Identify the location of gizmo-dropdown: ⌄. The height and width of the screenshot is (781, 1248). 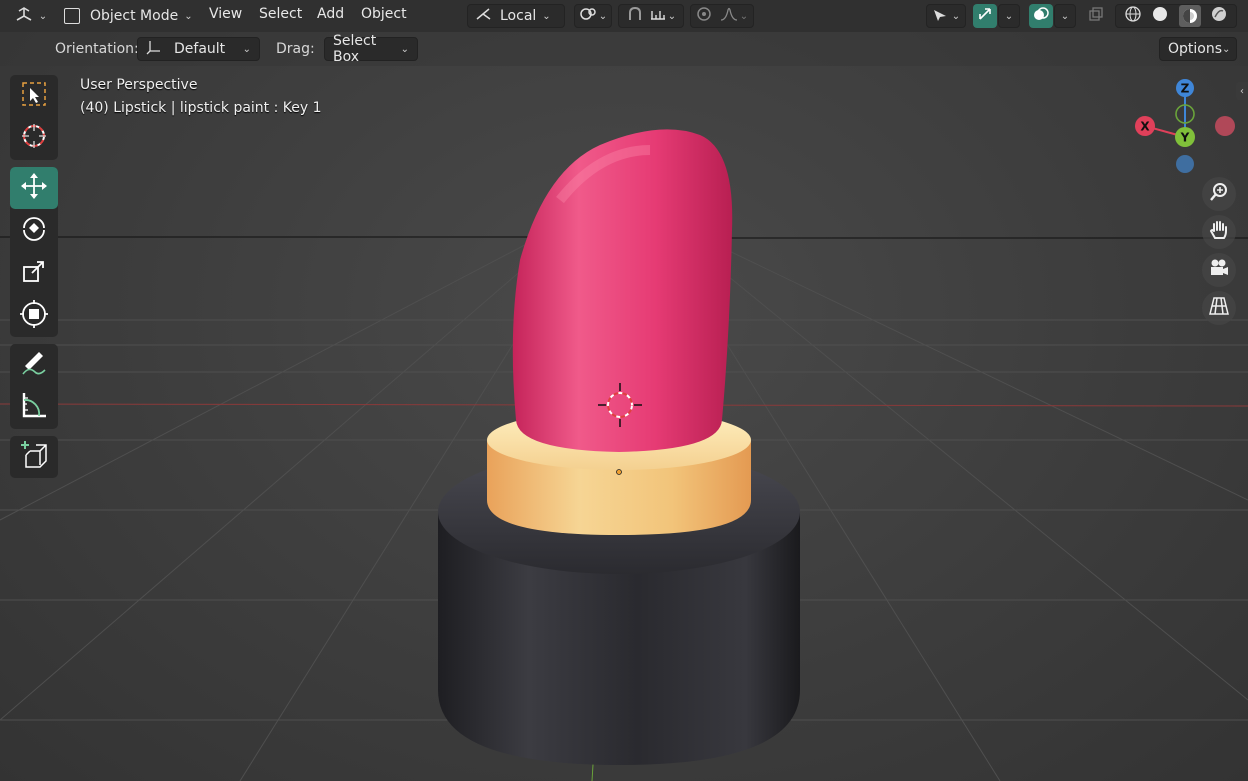
(1009, 16).